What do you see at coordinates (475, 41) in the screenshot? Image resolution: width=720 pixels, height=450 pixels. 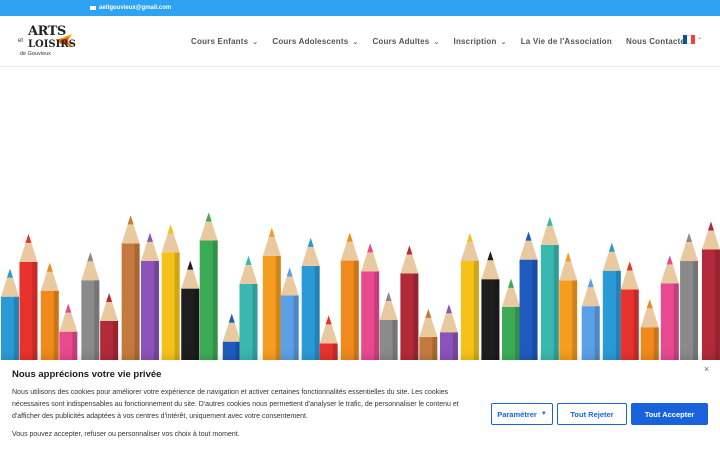 I see `nav-label: Inscription` at bounding box center [475, 41].